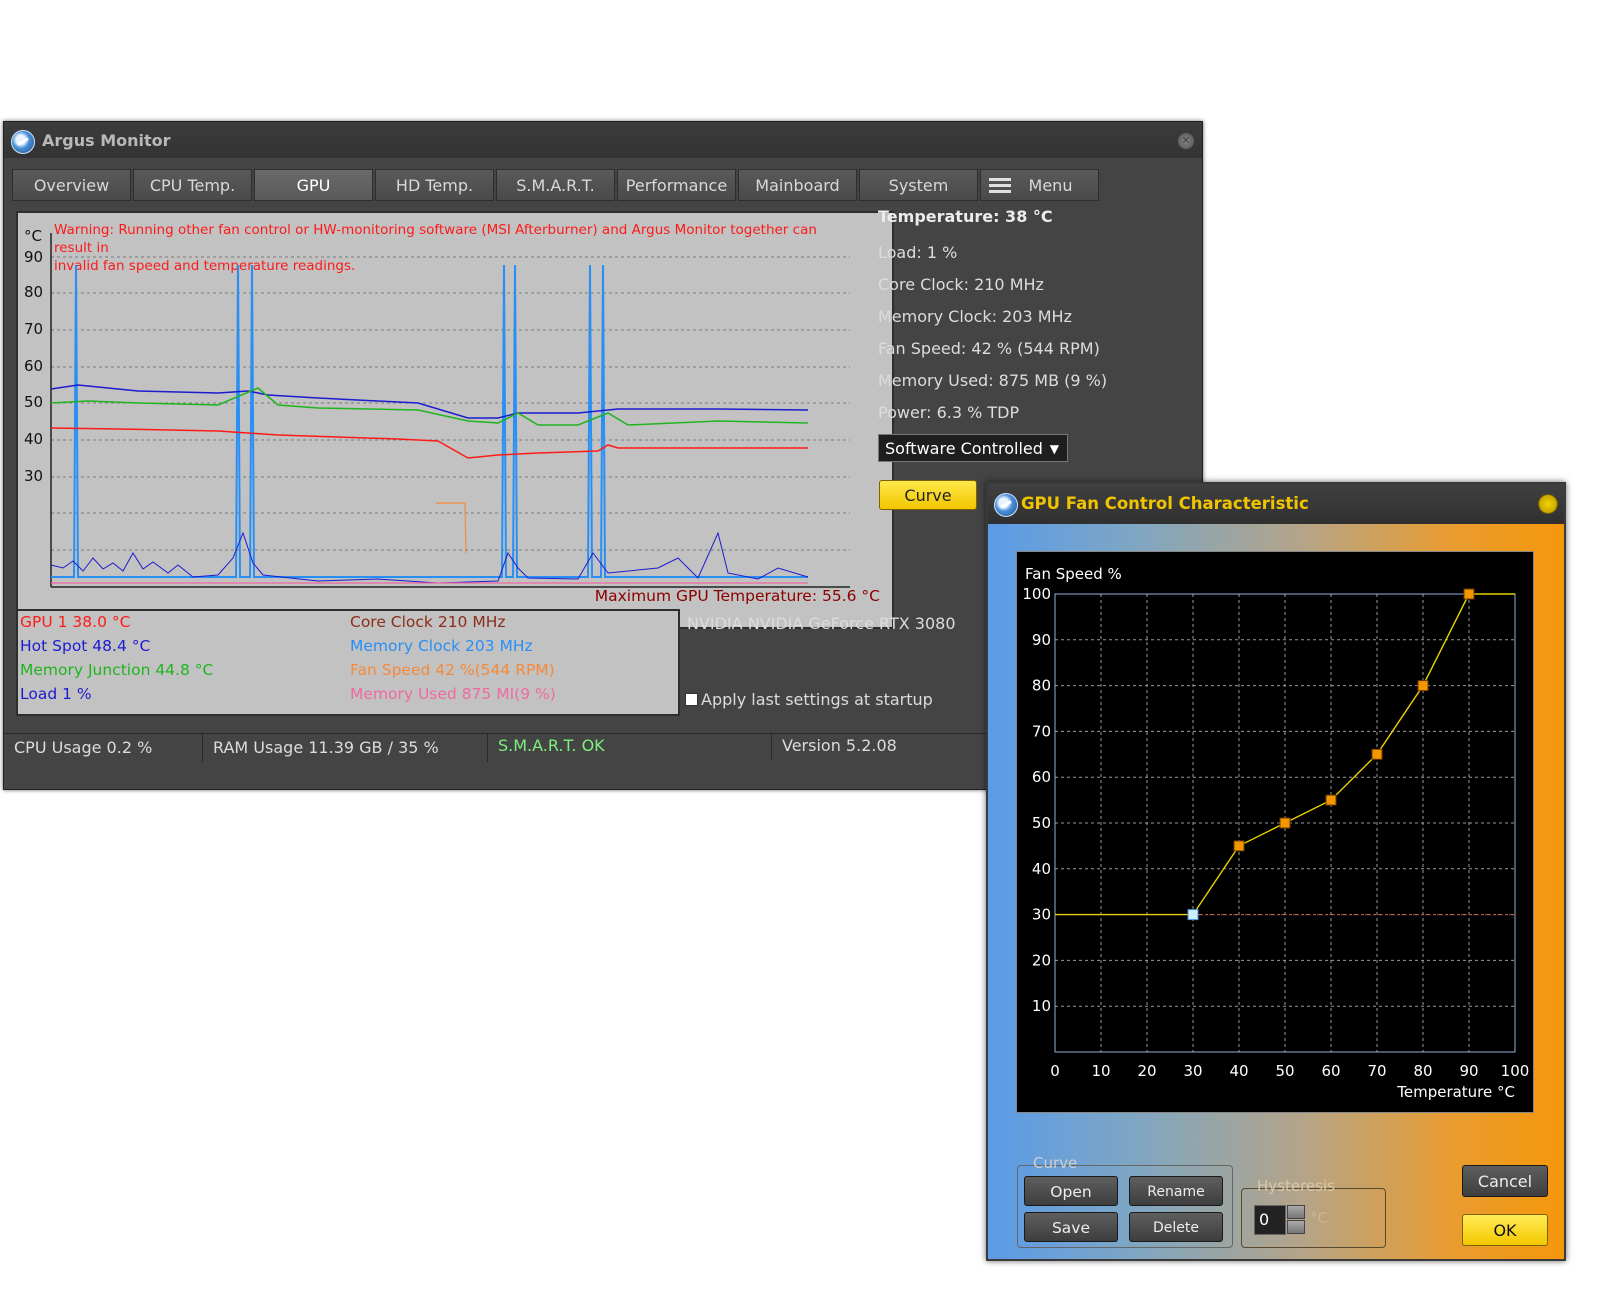  Describe the element at coordinates (1284, 1071) in the screenshot. I see `x-tick-label: 50` at that location.